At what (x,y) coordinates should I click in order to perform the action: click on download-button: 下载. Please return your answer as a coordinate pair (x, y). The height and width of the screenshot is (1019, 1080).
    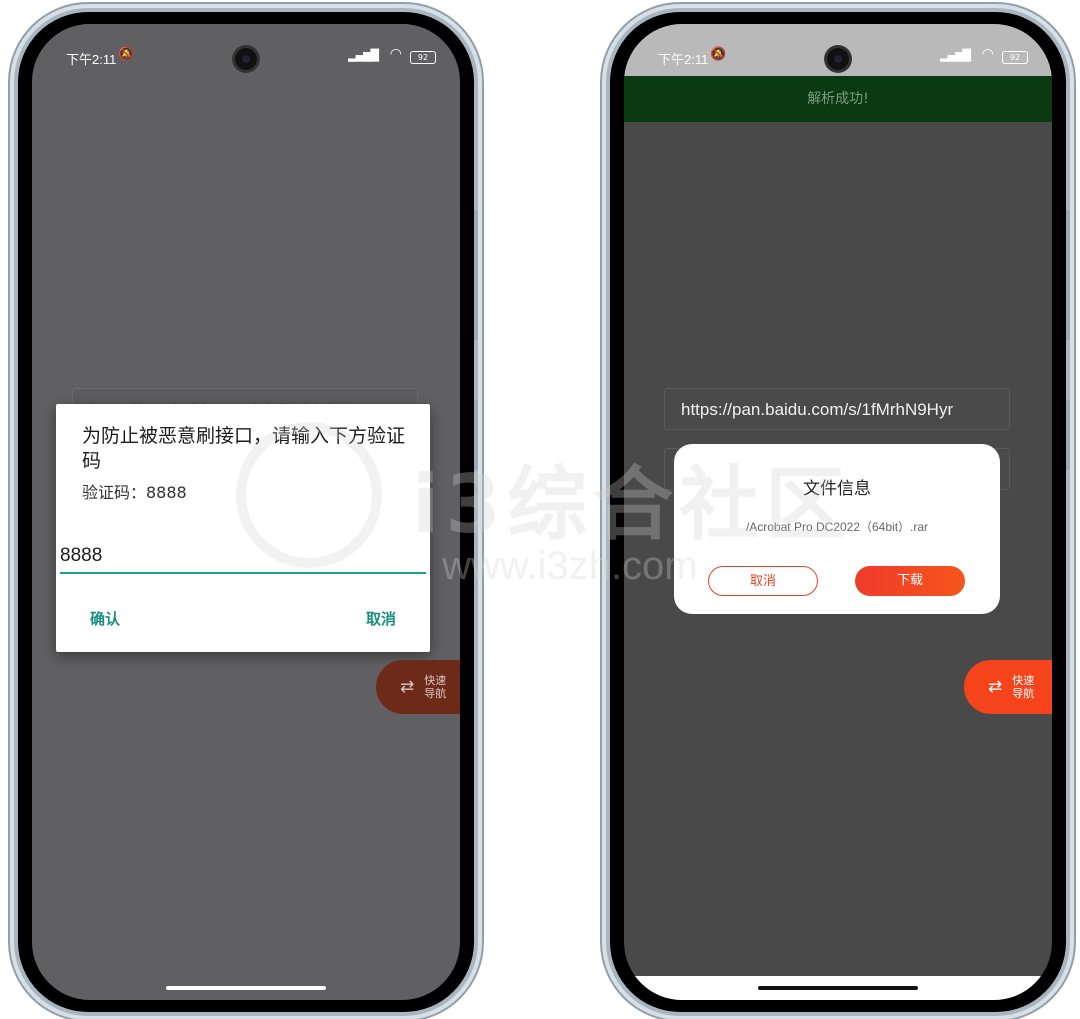
    Looking at the image, I should click on (910, 581).